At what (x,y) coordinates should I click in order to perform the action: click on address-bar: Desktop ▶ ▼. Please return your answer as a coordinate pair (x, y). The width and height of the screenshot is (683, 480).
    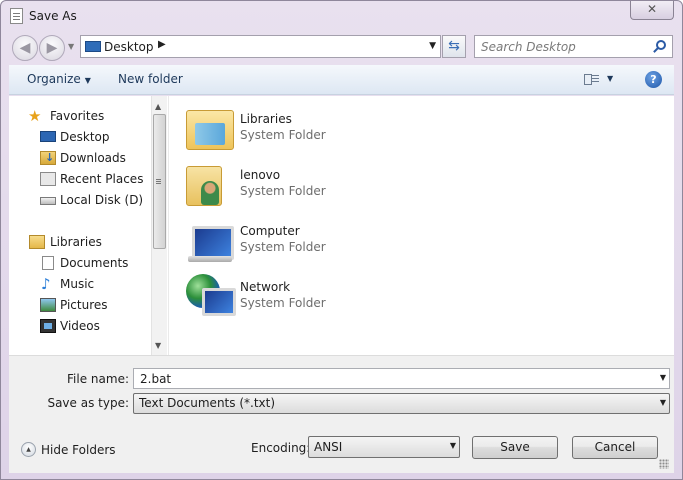
    Looking at the image, I should click on (260, 46).